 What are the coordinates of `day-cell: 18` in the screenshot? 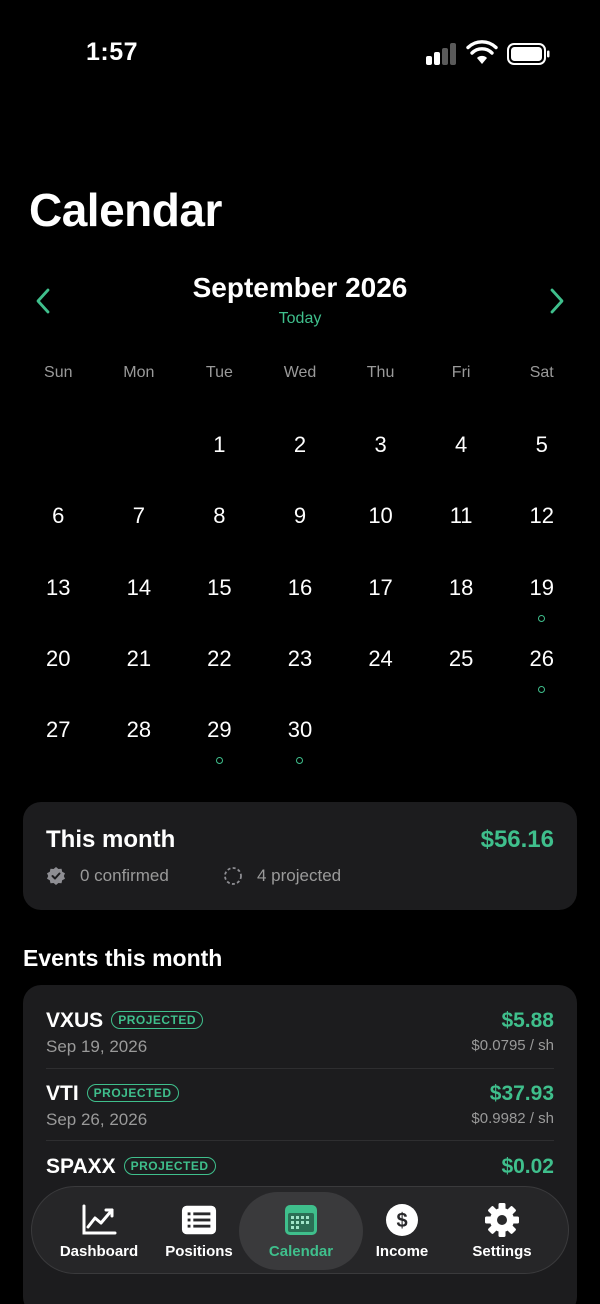 It's located at (461, 586).